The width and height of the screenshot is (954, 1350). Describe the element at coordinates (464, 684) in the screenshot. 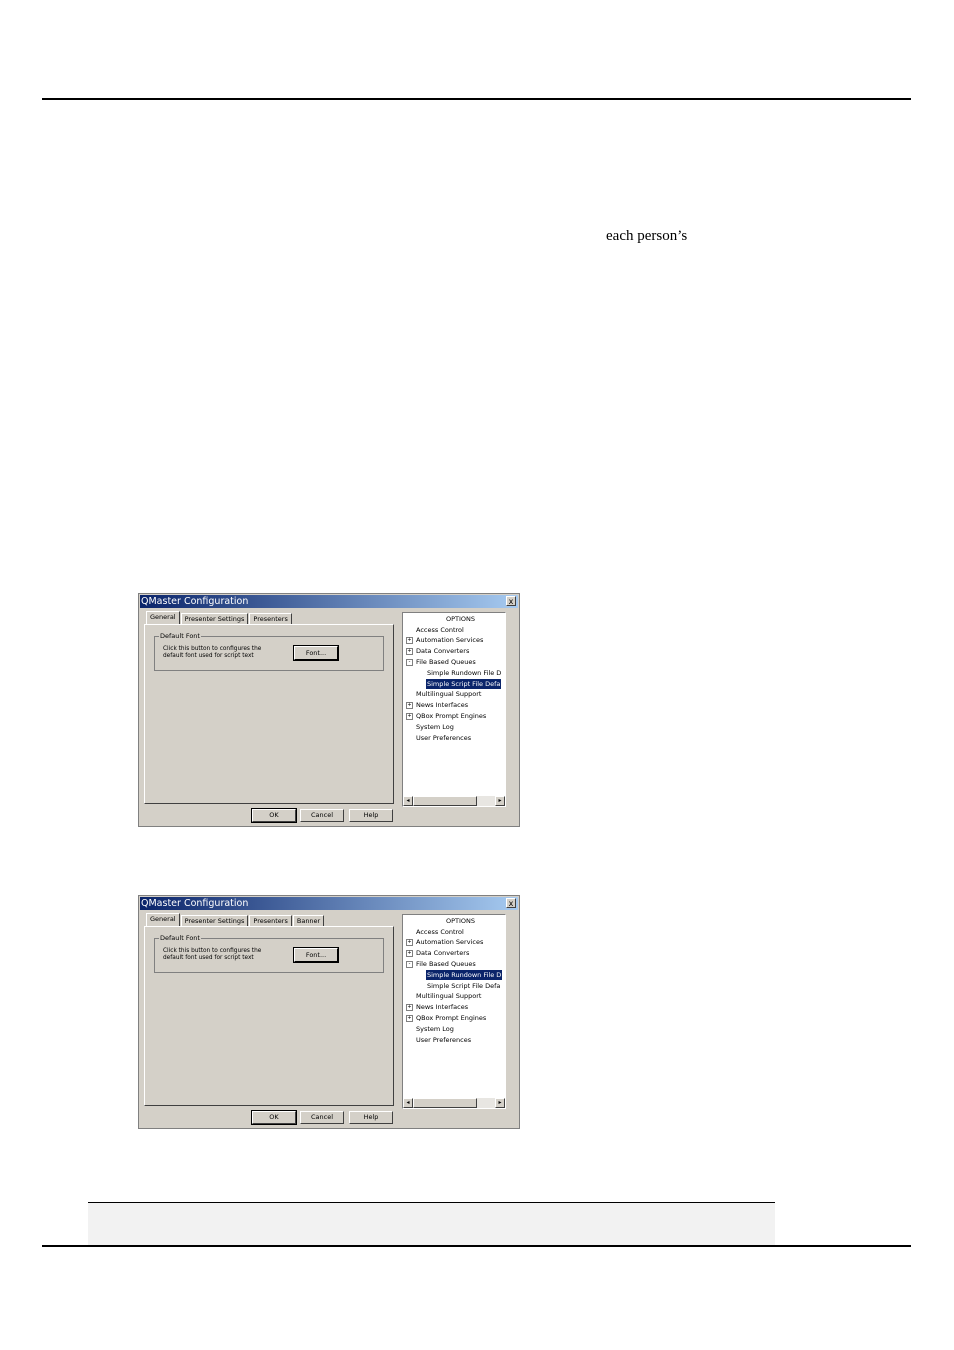

I see `tree-item-simple-script-selected: Simple Script File Defa` at that location.